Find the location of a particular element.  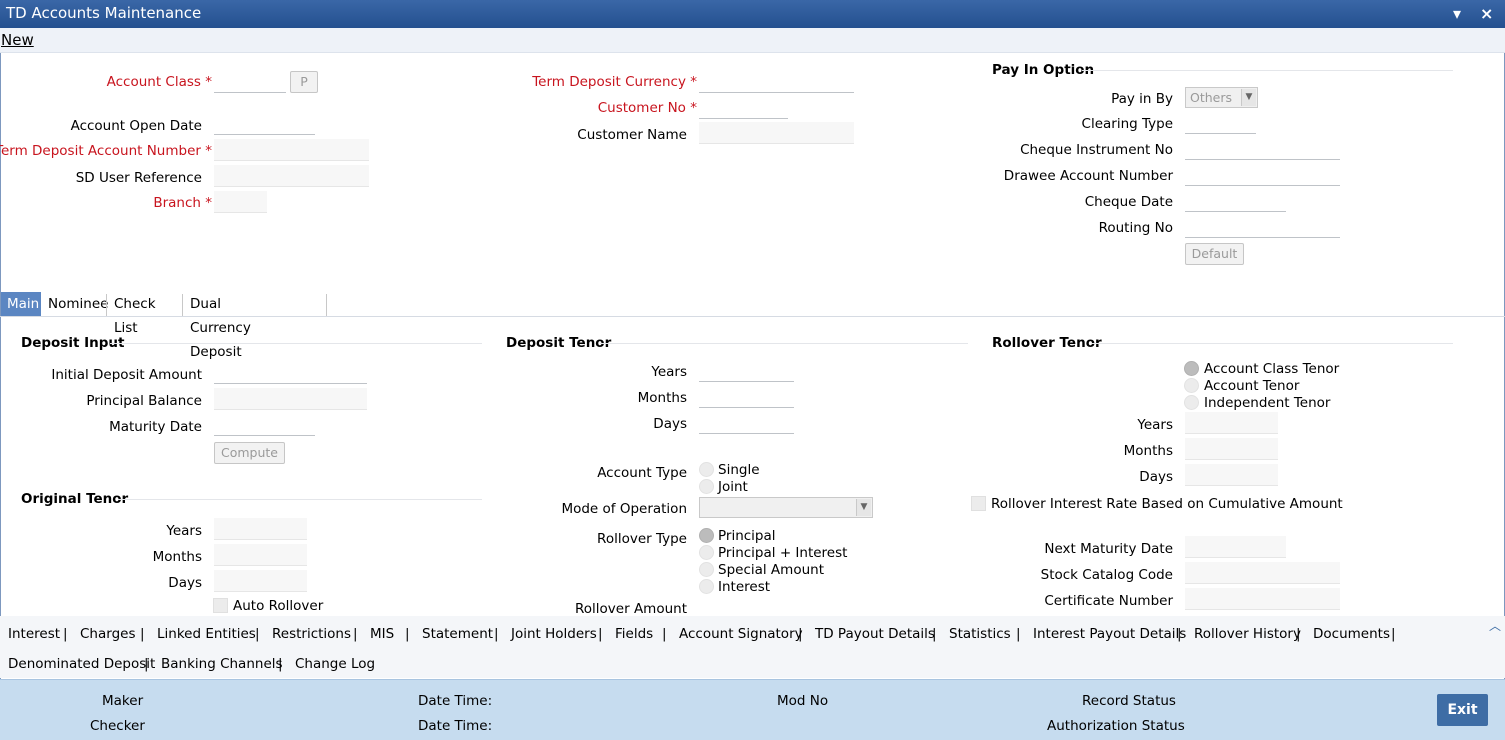

link-statistics: Statistics is located at coordinates (980, 634).